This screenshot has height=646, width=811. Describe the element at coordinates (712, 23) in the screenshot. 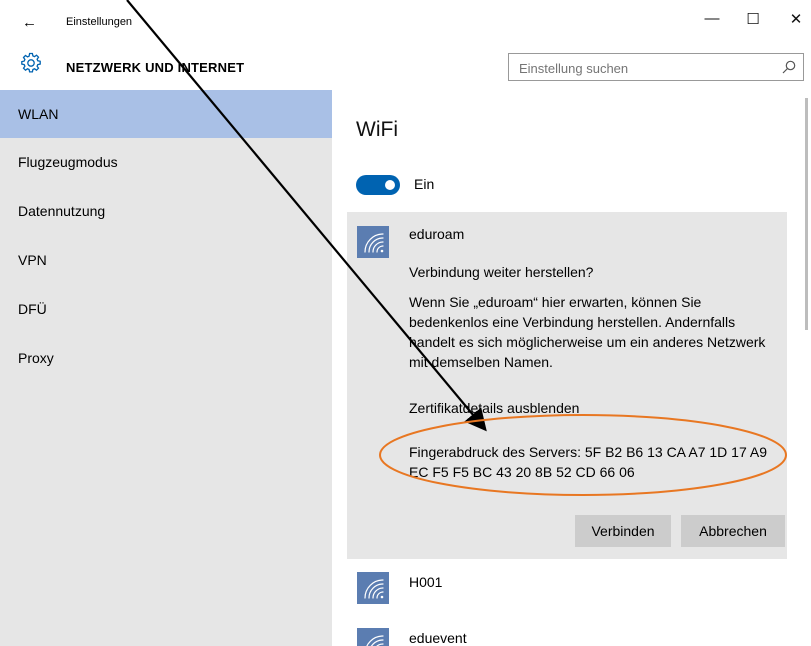

I see `minimize-button: —` at that location.